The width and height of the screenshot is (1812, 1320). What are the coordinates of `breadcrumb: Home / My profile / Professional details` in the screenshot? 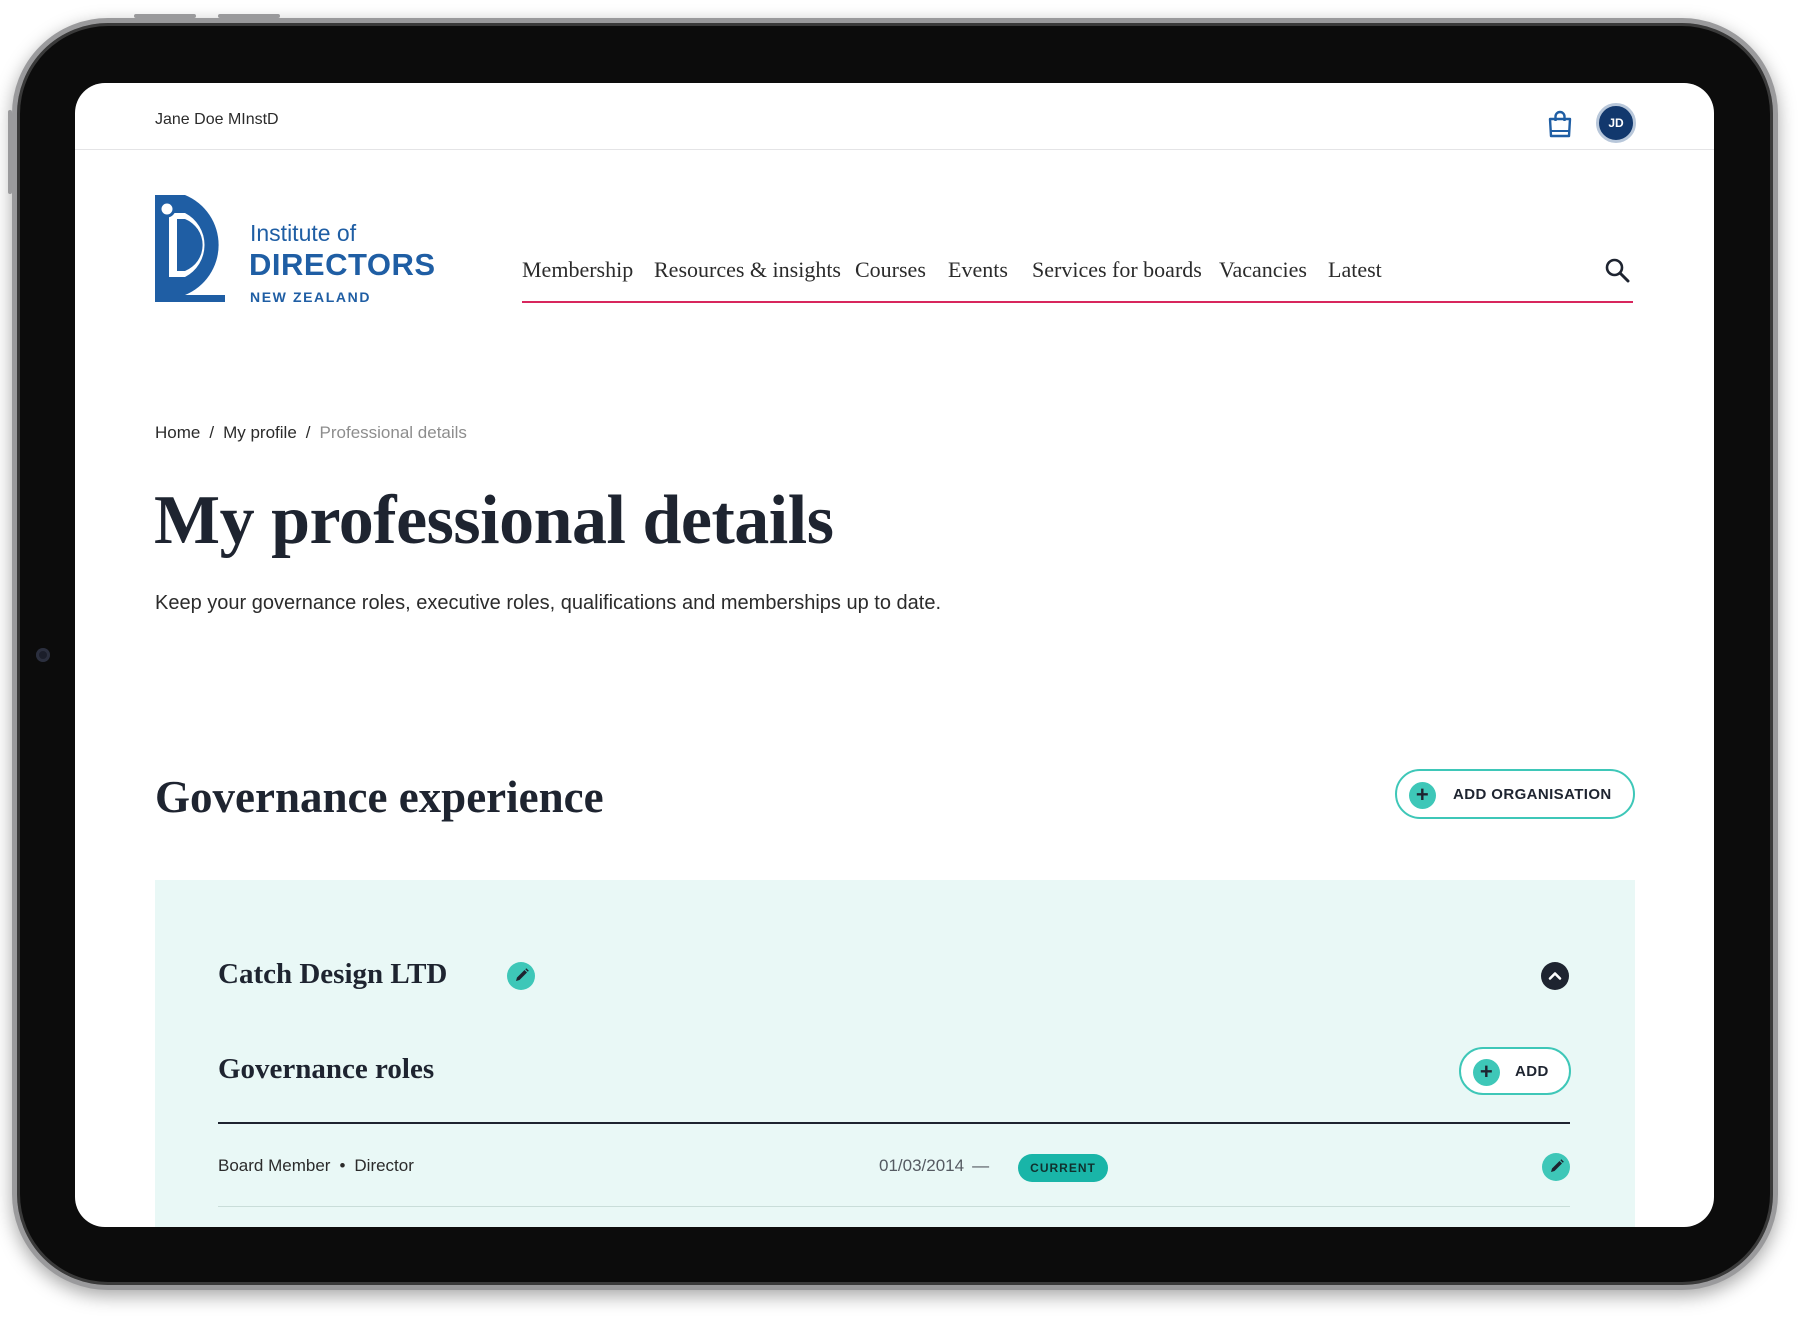 It's located at (311, 433).